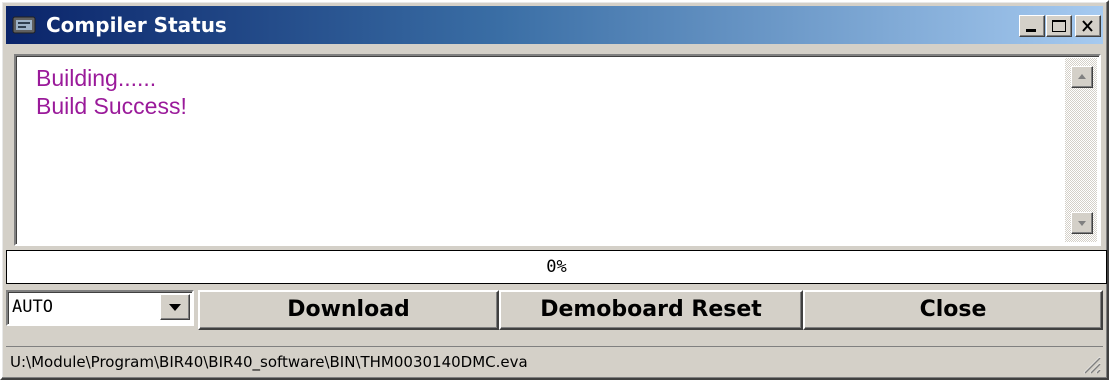  I want to click on mode-select: AUTO, so click(100, 308).